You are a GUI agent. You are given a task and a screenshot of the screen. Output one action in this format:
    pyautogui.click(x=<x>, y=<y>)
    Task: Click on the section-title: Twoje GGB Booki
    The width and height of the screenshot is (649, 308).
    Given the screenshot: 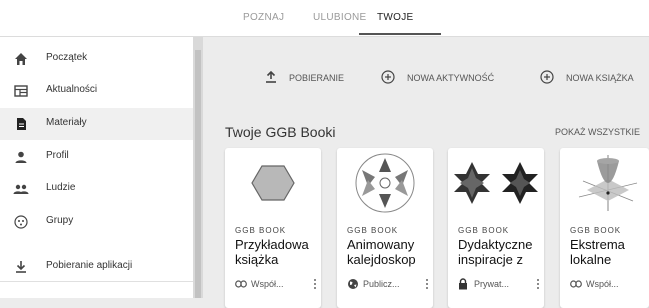 What is the action you would take?
    pyautogui.click(x=280, y=132)
    